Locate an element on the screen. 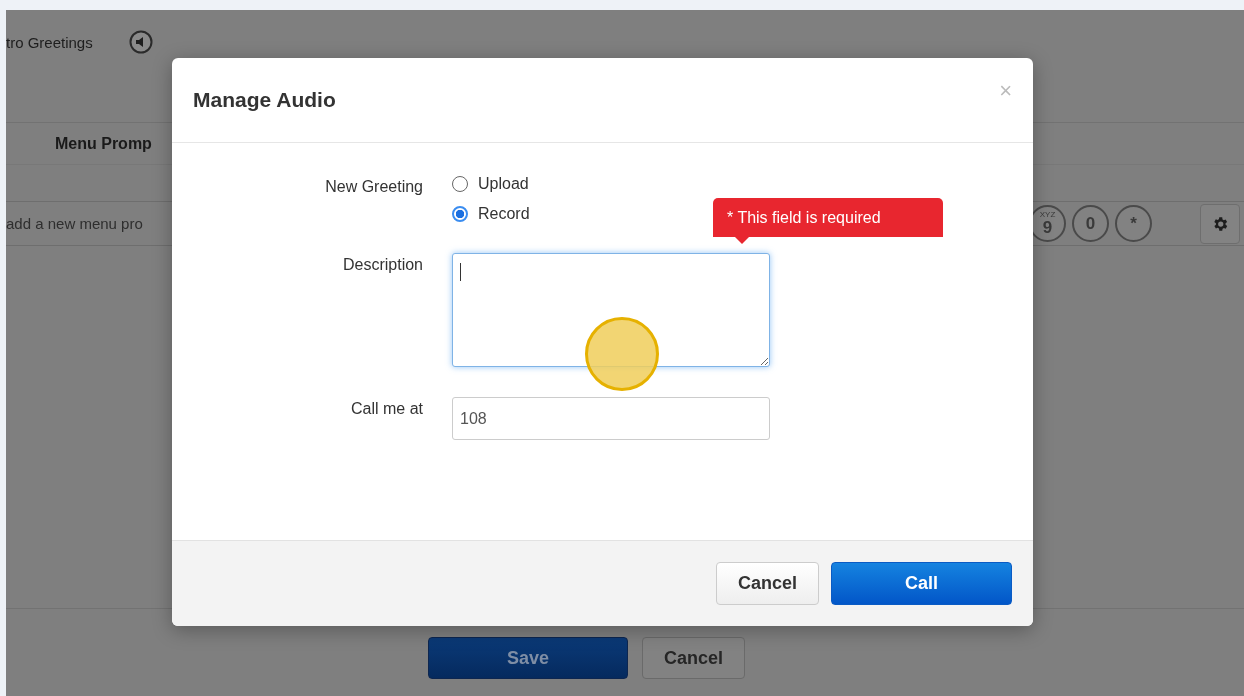 This screenshot has height=696, width=1244. radio-label: Upload is located at coordinates (503, 184).